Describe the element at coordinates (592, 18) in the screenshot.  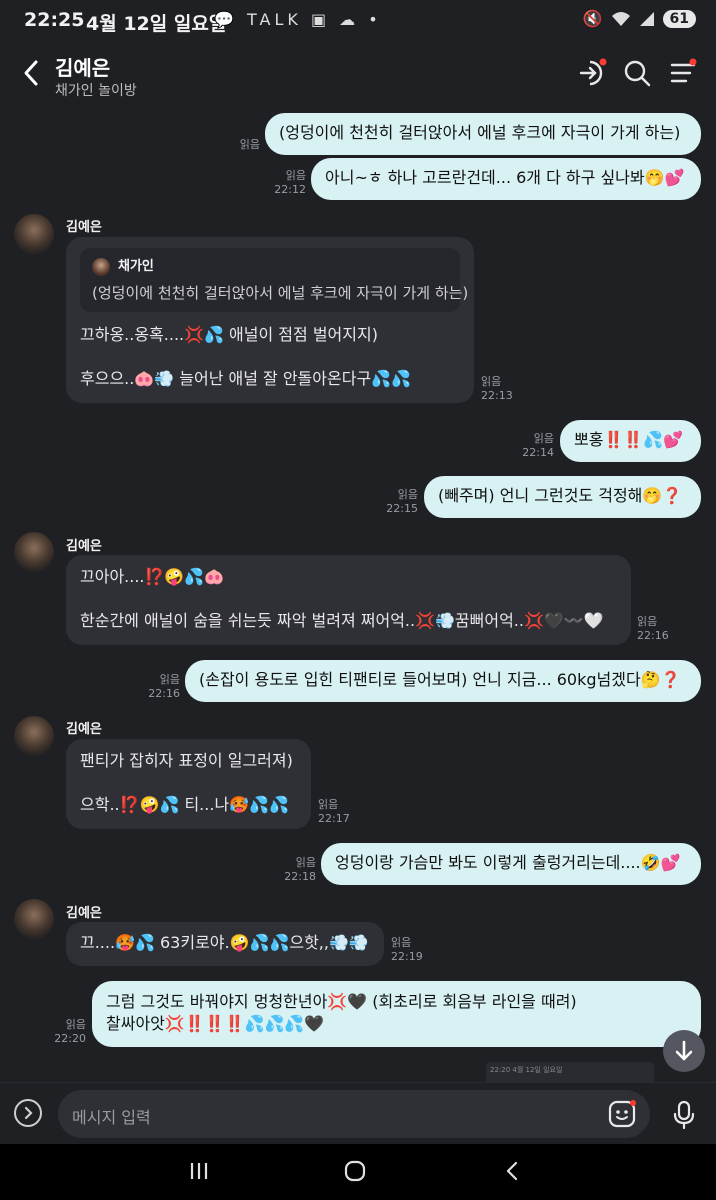
I see `mute-icon: 🔇` at that location.